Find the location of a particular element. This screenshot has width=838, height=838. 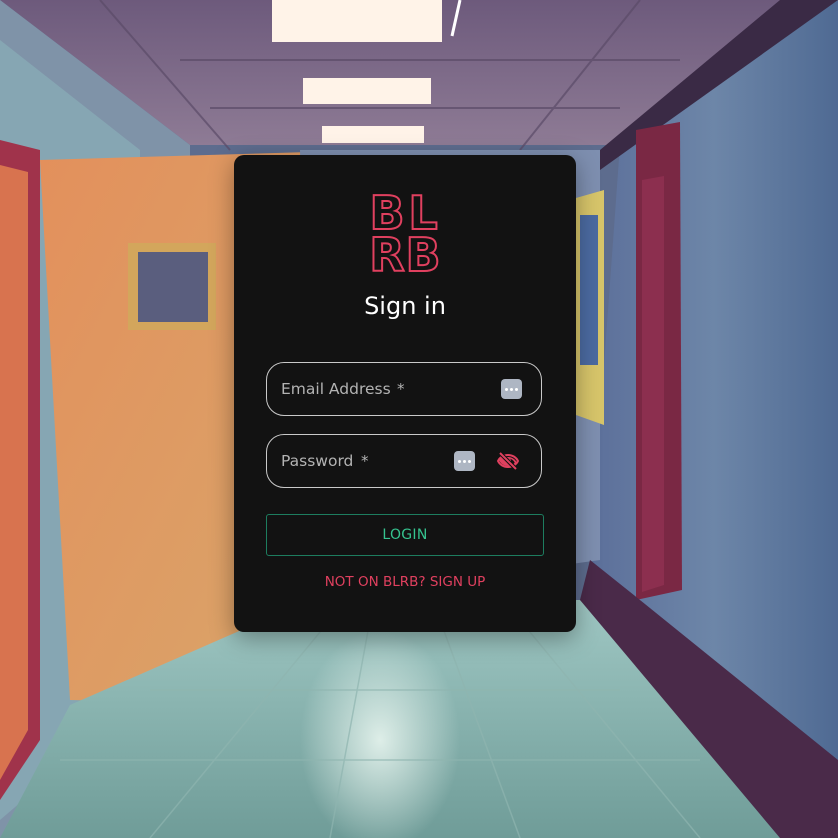

eye-off-icon is located at coordinates (508, 461).